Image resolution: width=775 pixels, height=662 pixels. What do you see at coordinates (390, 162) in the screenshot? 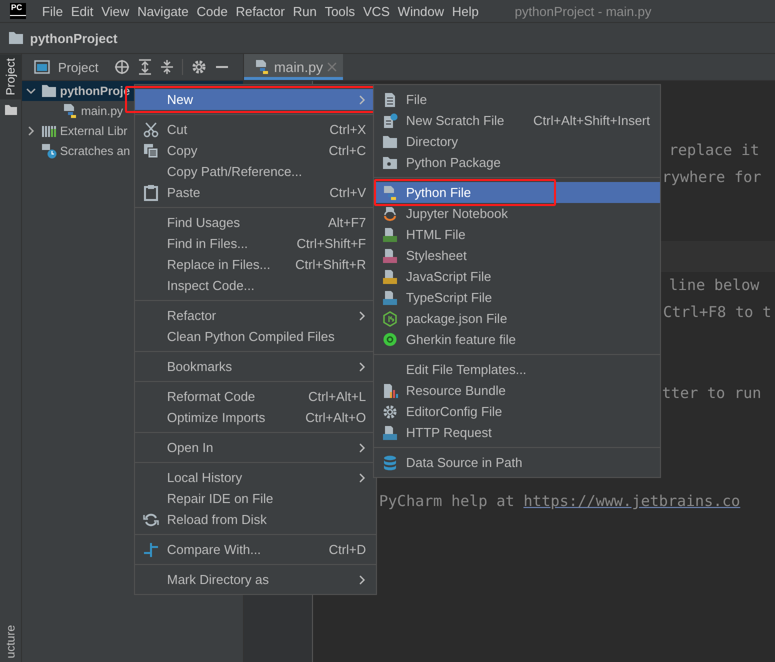
I see `package-folder-icon` at bounding box center [390, 162].